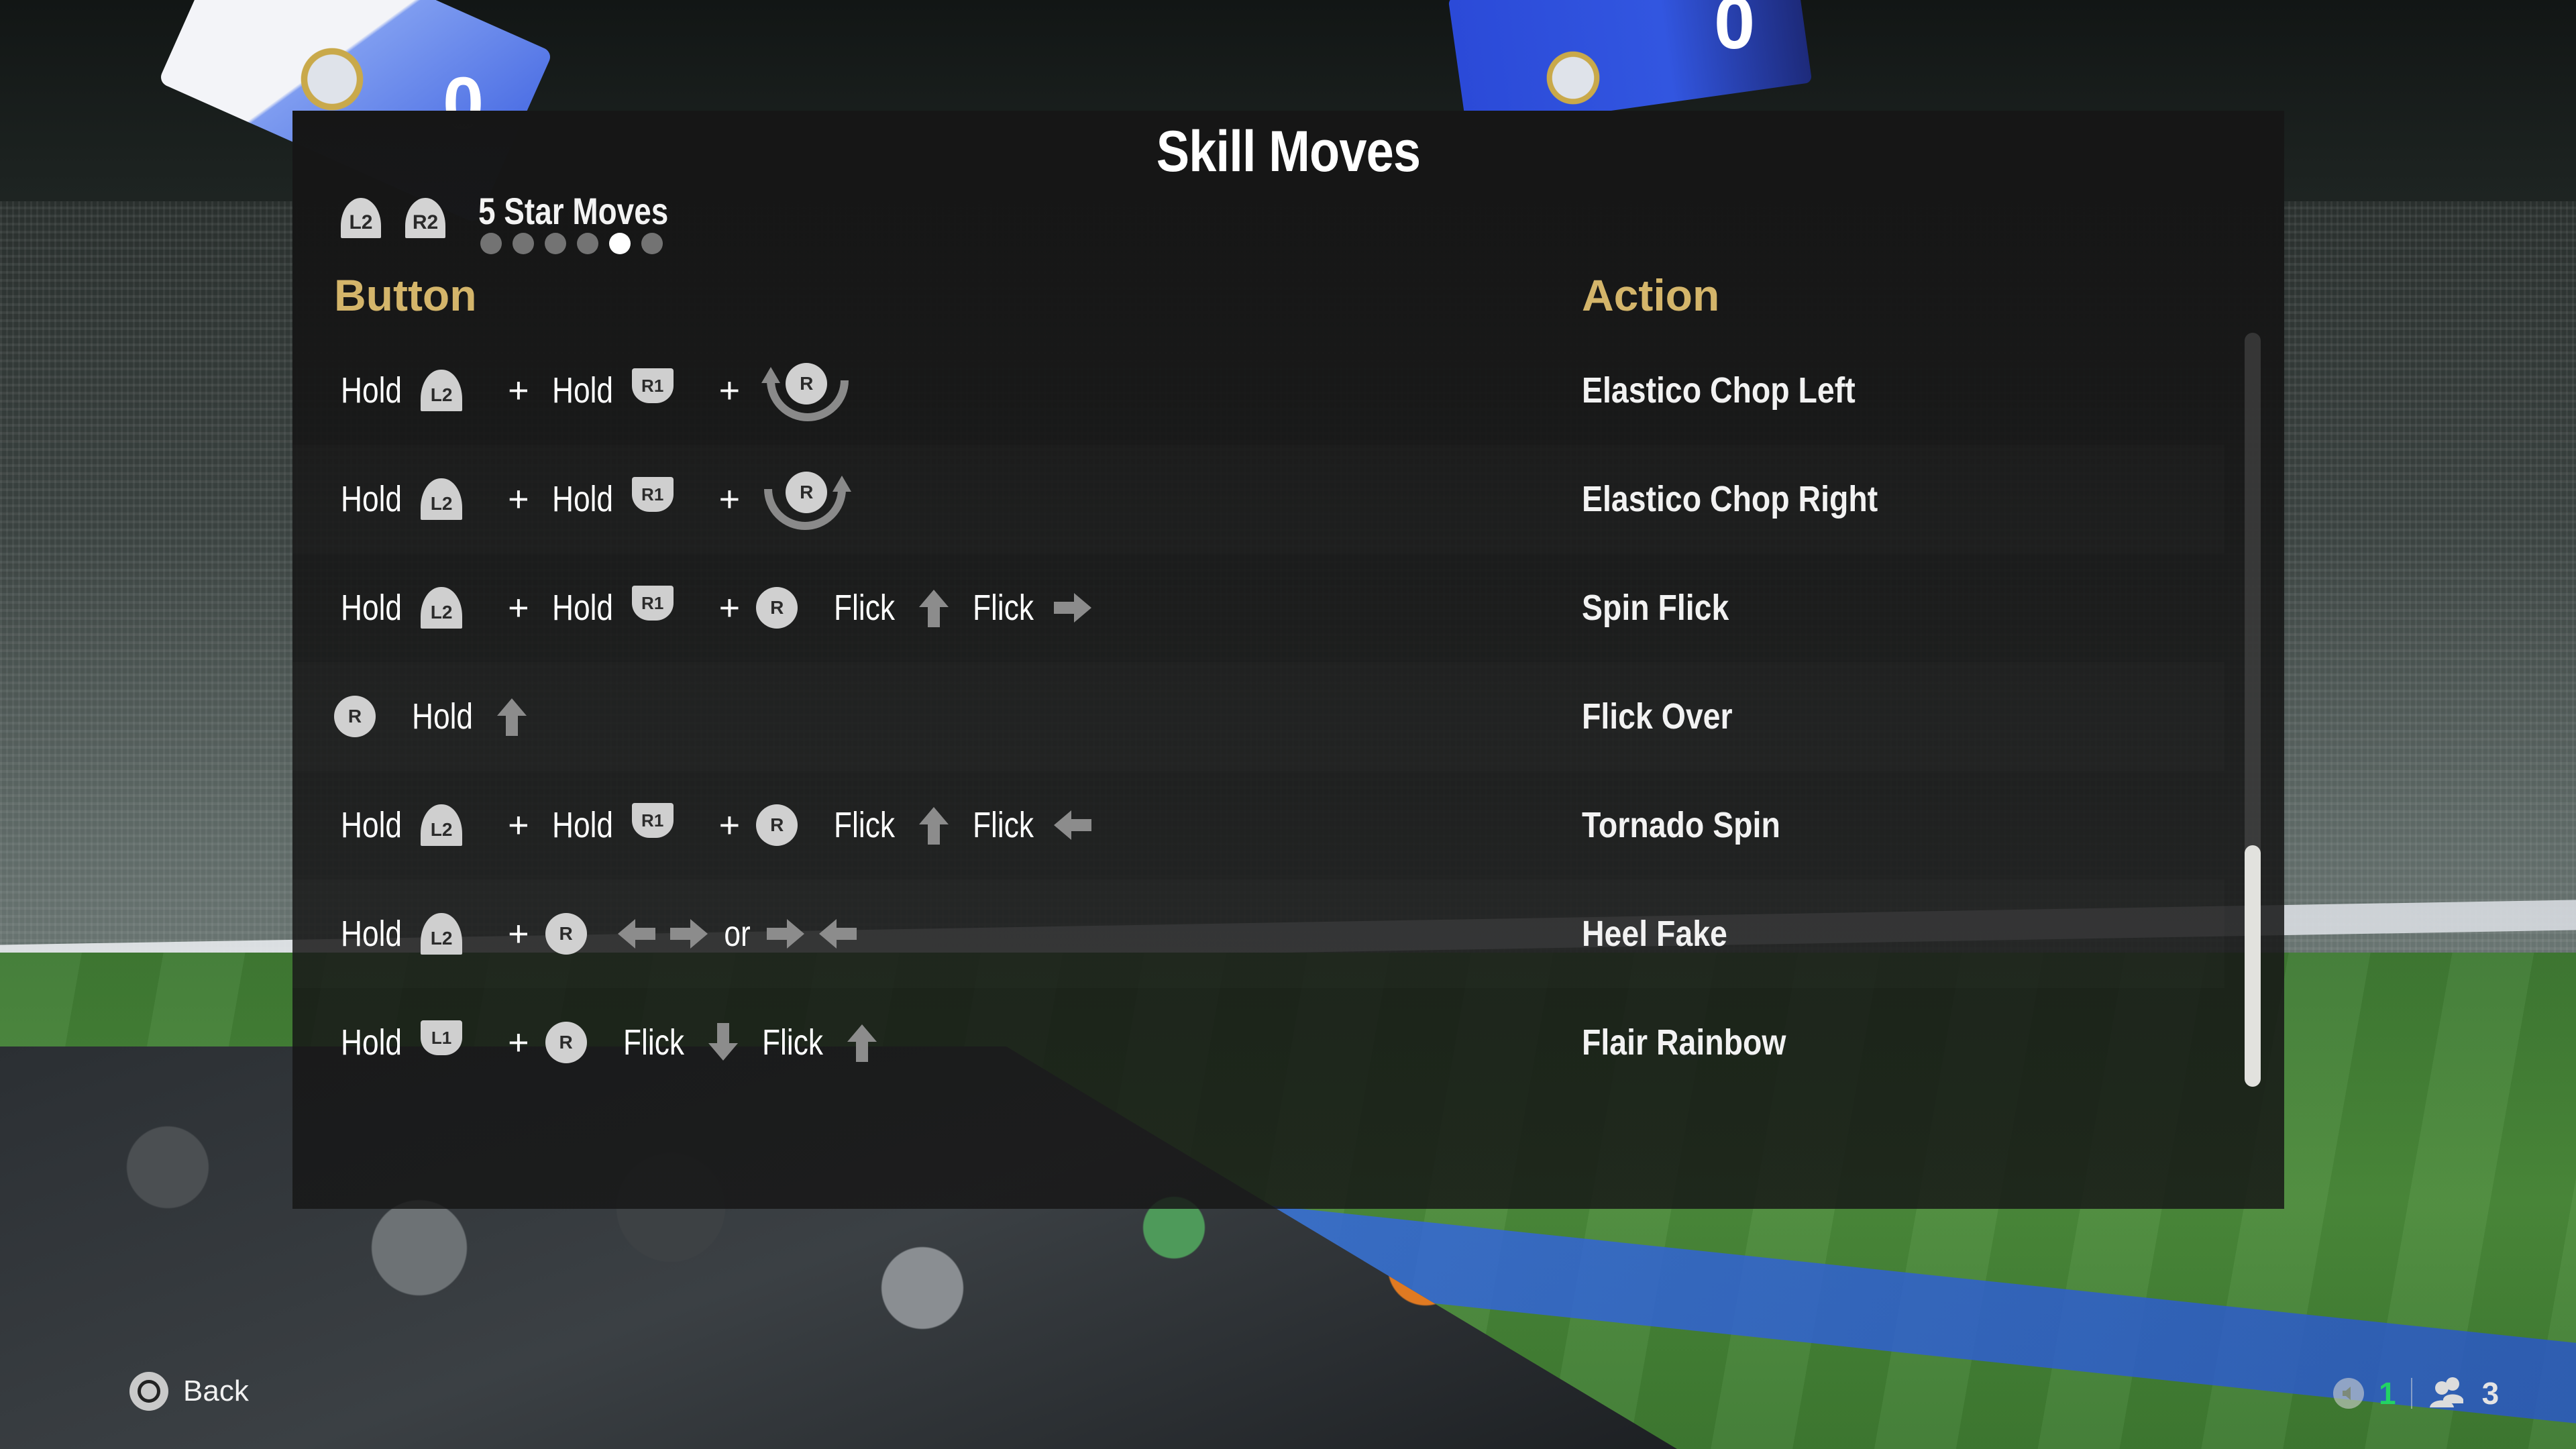 This screenshot has width=2576, height=1449. What do you see at coordinates (361, 218) in the screenshot?
I see `prev-category-l2-button: L2` at bounding box center [361, 218].